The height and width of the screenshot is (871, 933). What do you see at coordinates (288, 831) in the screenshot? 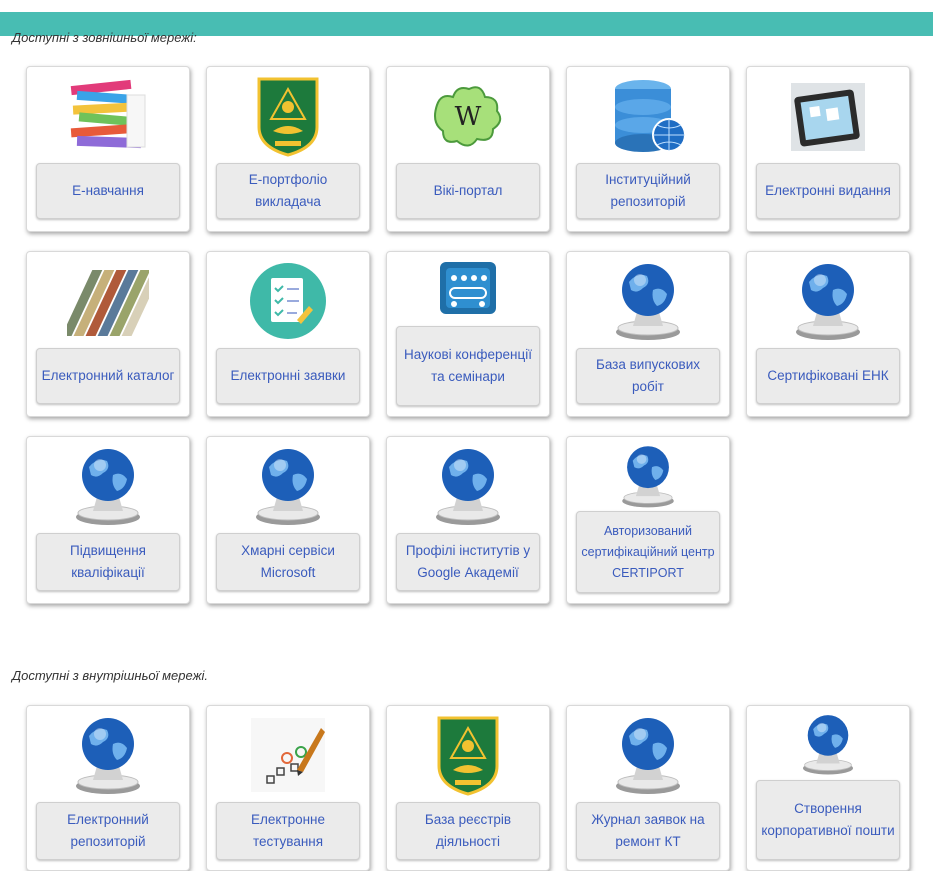
I see `tile-label: Електронне тестування` at bounding box center [288, 831].